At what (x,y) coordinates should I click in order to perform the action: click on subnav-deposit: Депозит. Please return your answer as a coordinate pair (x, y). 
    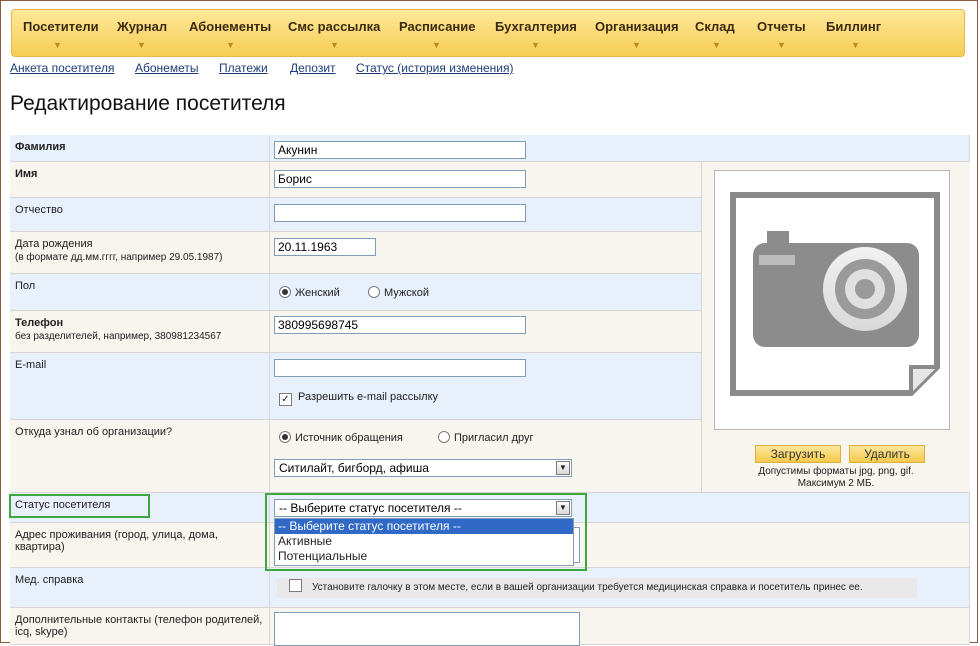
    Looking at the image, I should click on (313, 68).